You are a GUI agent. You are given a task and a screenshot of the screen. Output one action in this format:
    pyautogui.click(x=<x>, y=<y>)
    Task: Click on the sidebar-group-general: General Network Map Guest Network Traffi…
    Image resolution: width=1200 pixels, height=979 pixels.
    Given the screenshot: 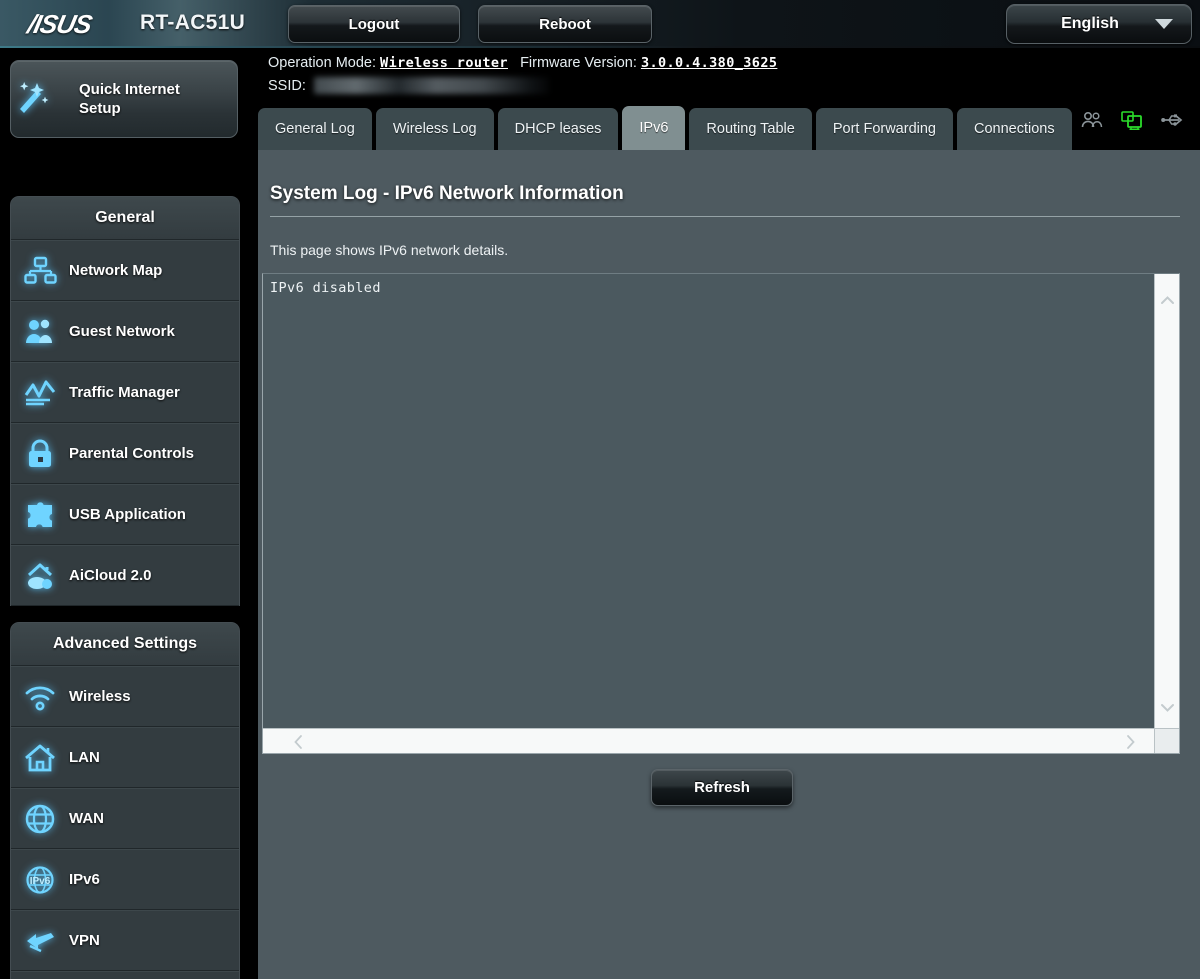 What is the action you would take?
    pyautogui.click(x=125, y=401)
    